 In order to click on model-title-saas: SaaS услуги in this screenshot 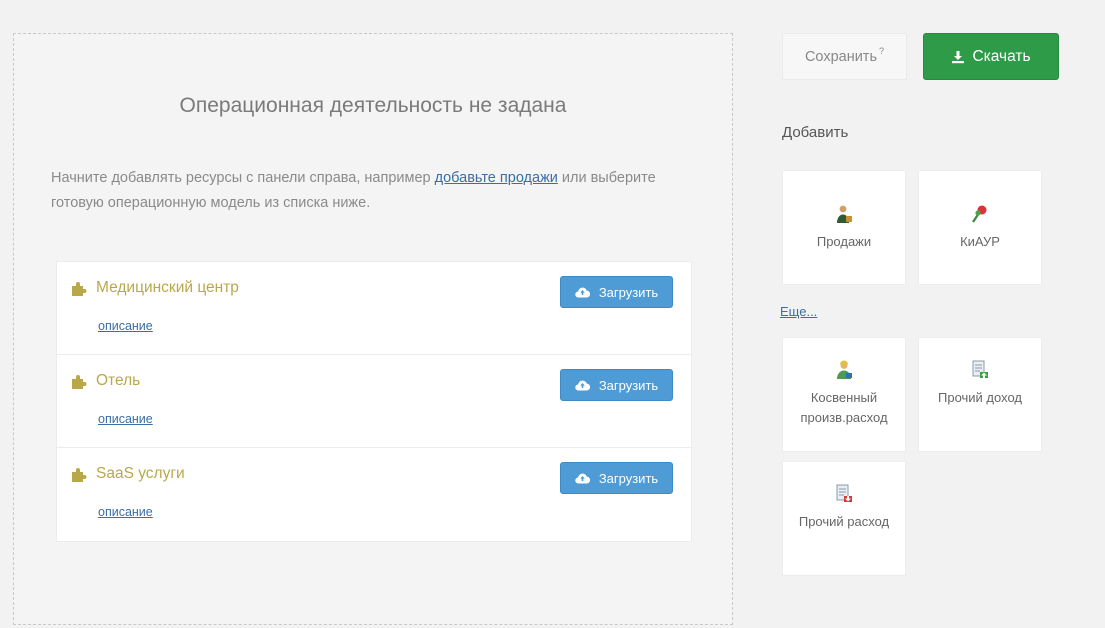, I will do `click(128, 474)`.